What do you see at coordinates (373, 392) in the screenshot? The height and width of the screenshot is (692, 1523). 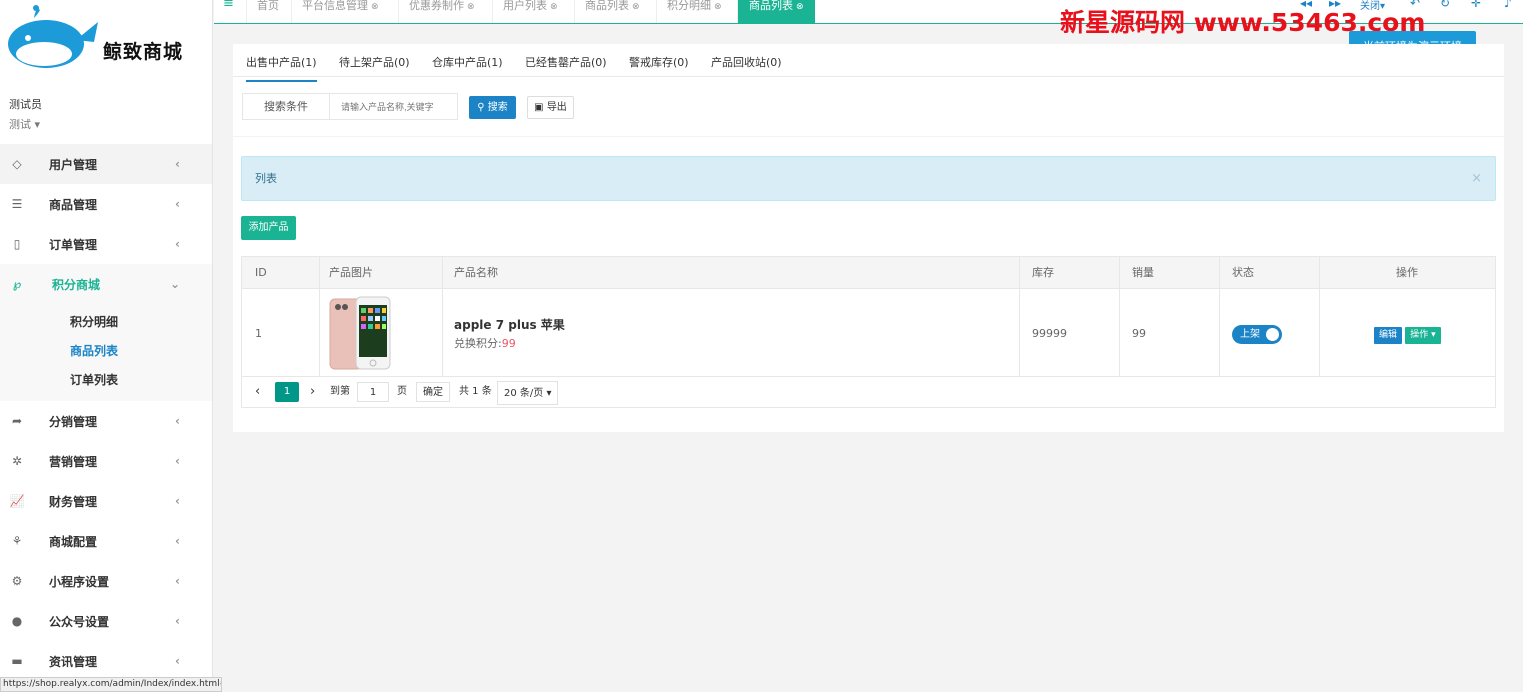 I see `page-jump-input: 1` at bounding box center [373, 392].